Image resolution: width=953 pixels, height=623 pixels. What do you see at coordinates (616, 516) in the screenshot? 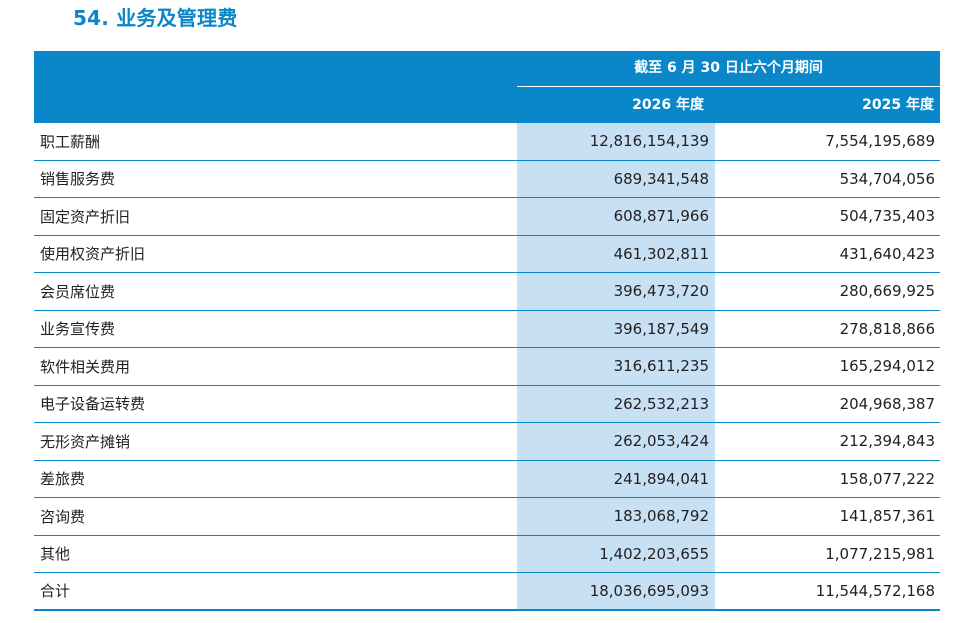
I see `value-2026: 183,068,792` at bounding box center [616, 516].